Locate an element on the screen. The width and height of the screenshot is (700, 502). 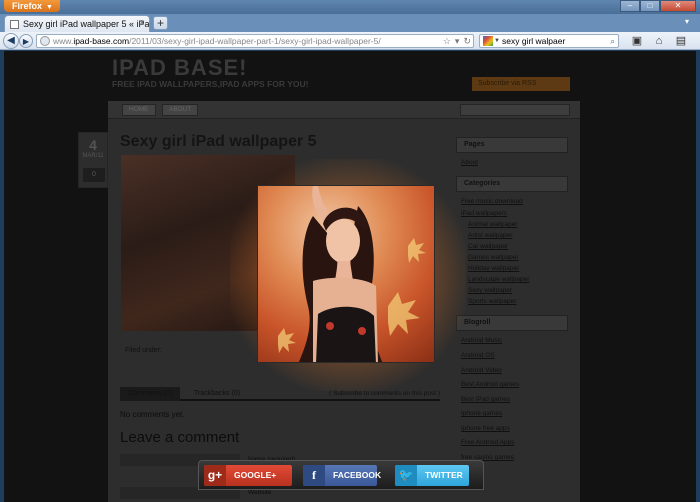
menu-about: ABOUT is located at coordinates (180, 110).